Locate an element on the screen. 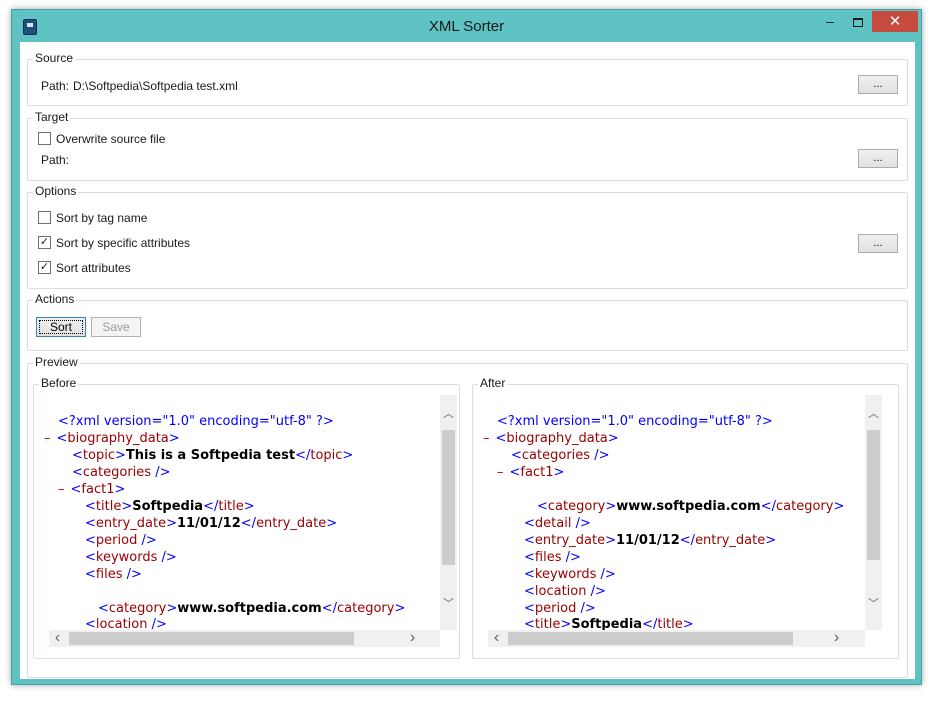 Image resolution: width=942 pixels, height=703 pixels. xml-line: <entry_date>11/01/12</entry_date> is located at coordinates (211, 523).